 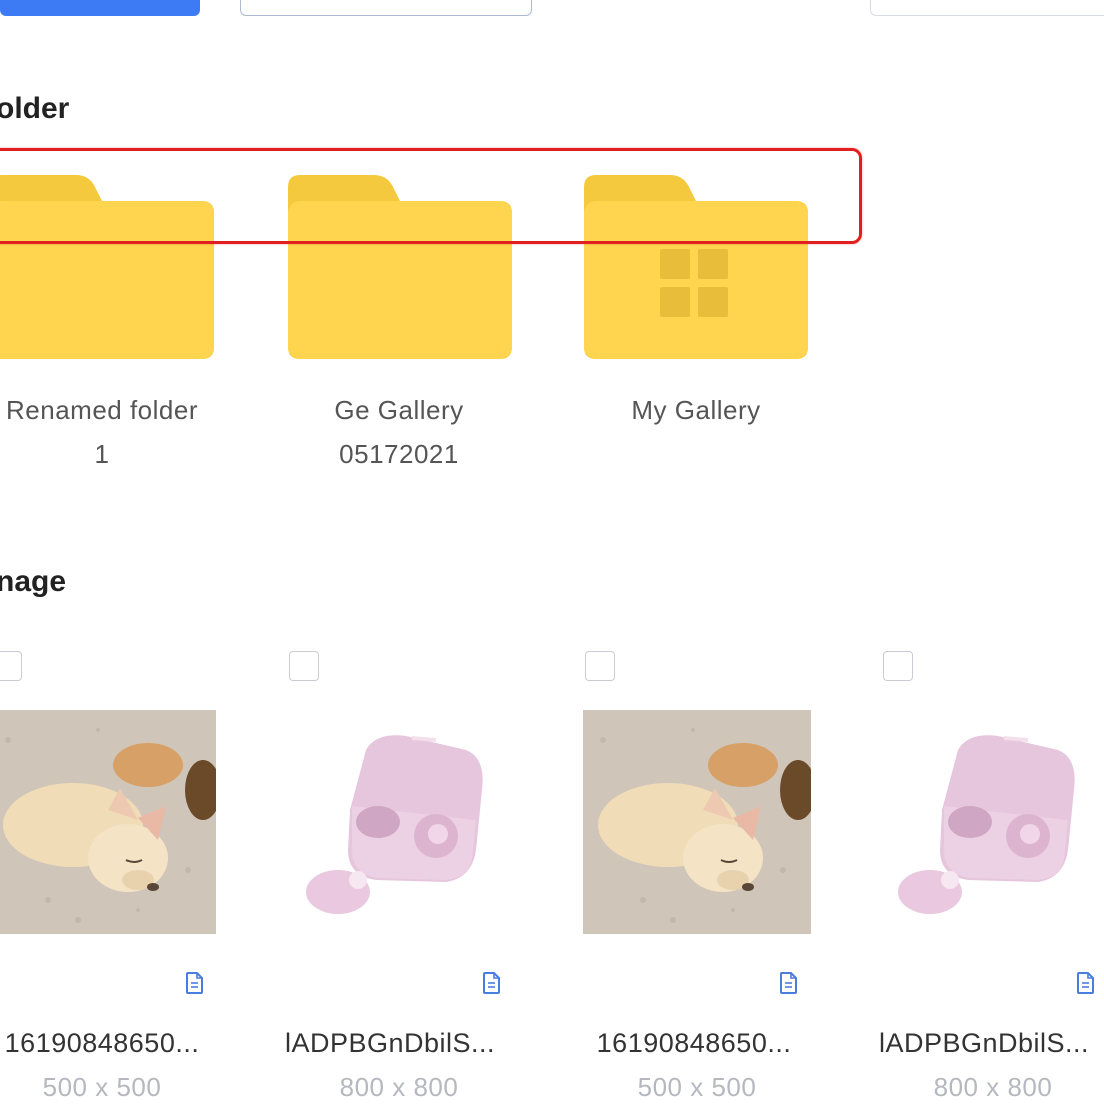 What do you see at coordinates (399, 432) in the screenshot?
I see `folder-name-ge-gallery: Ge Gallery 05172021` at bounding box center [399, 432].